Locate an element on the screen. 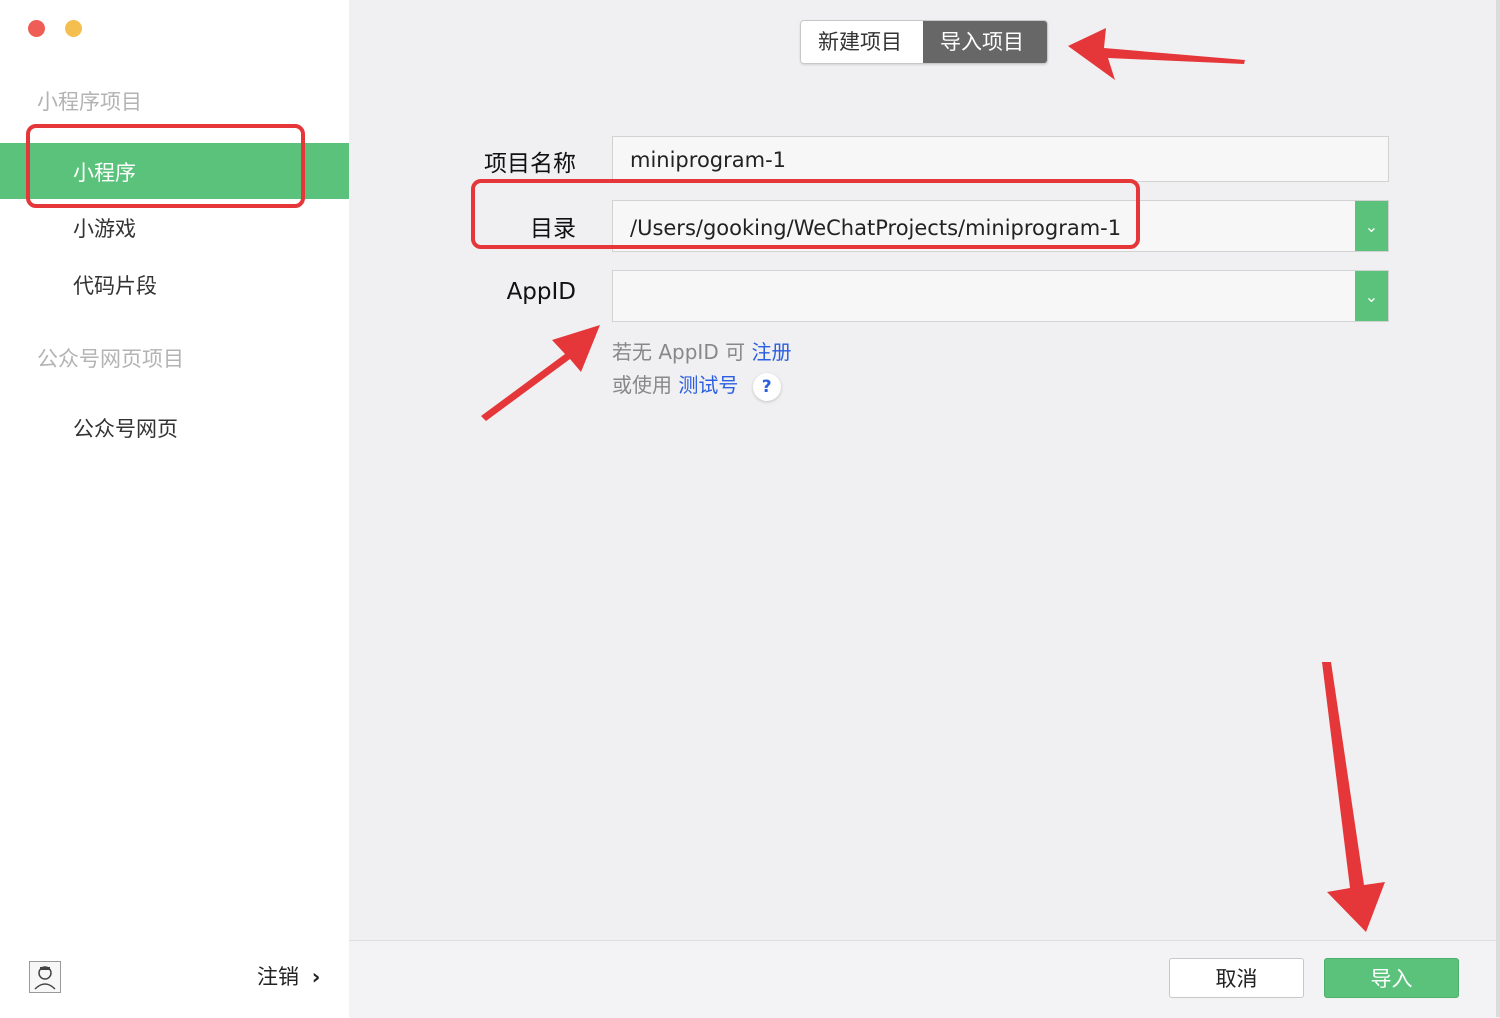 Image resolution: width=1500 pixels, height=1018 pixels. help-icon: ? is located at coordinates (766, 386).